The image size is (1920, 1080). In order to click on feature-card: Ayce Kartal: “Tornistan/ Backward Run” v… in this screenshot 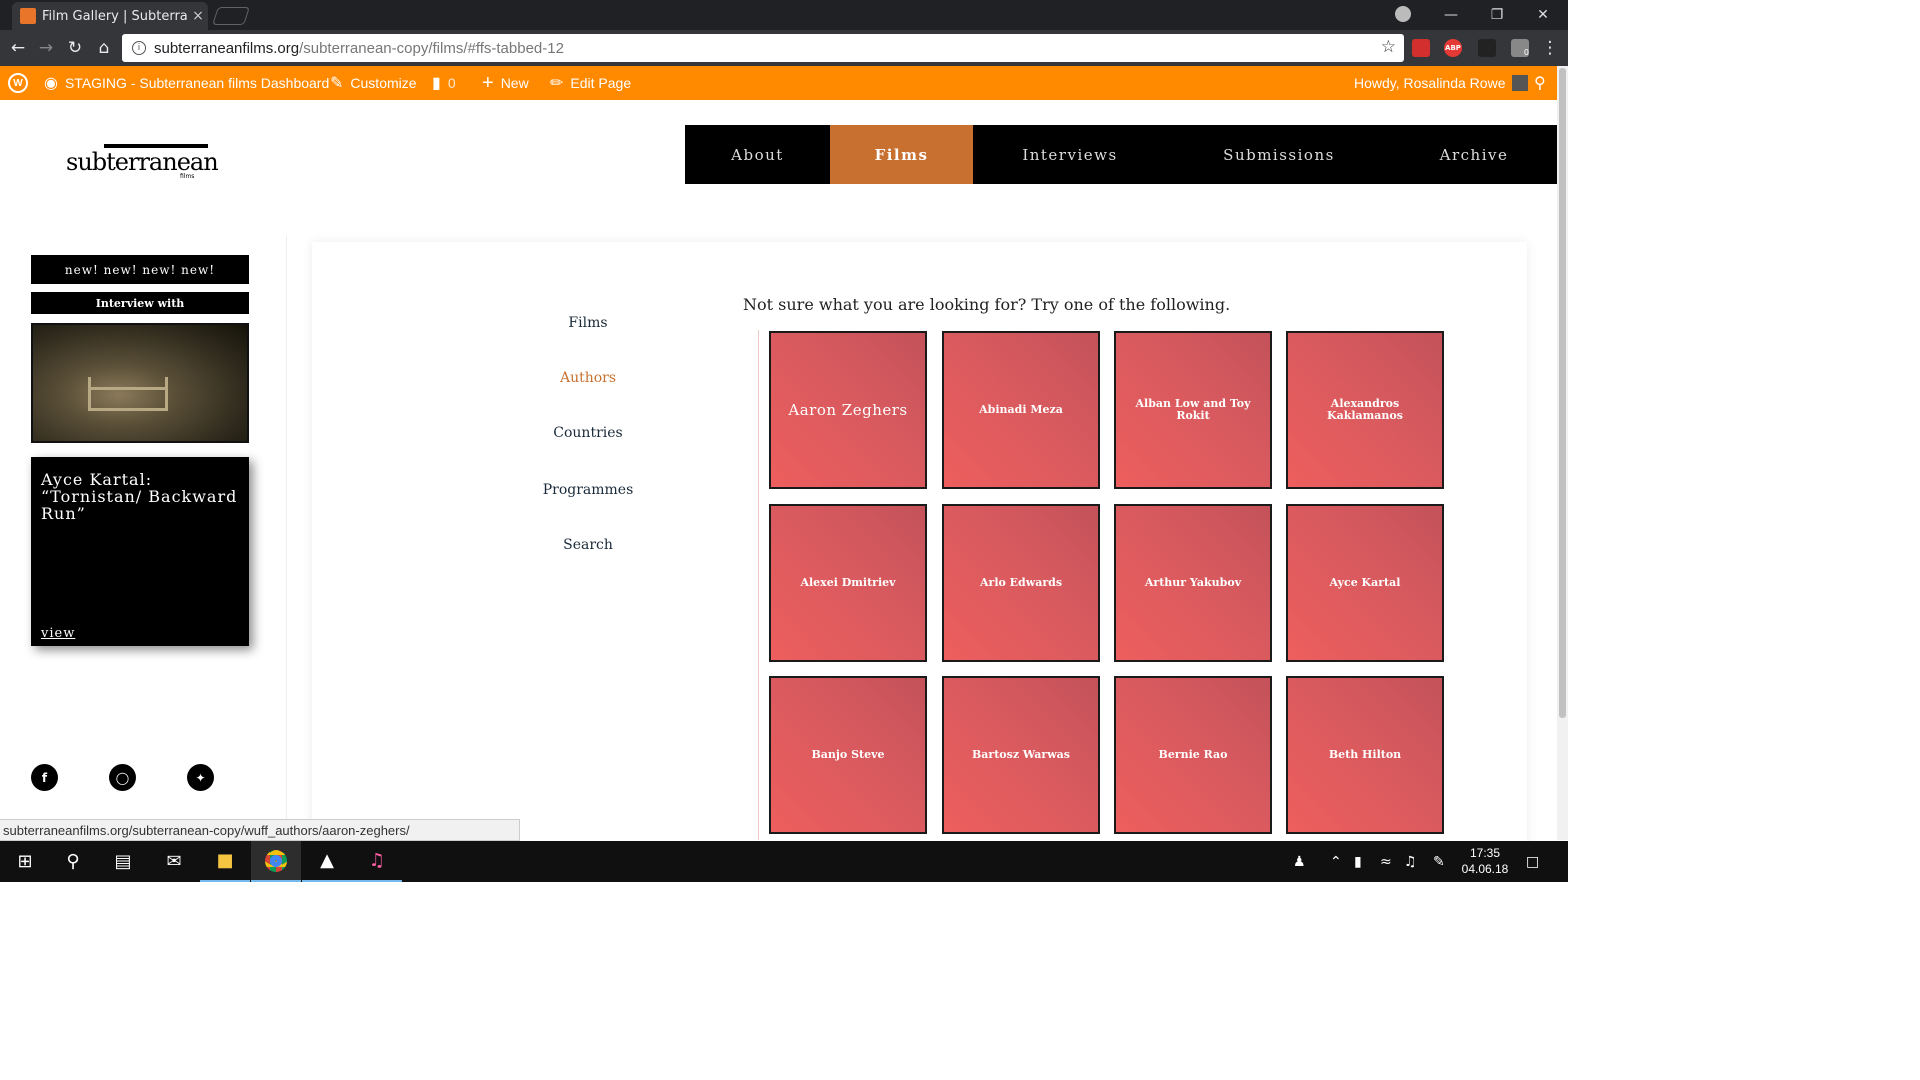, I will do `click(140, 551)`.